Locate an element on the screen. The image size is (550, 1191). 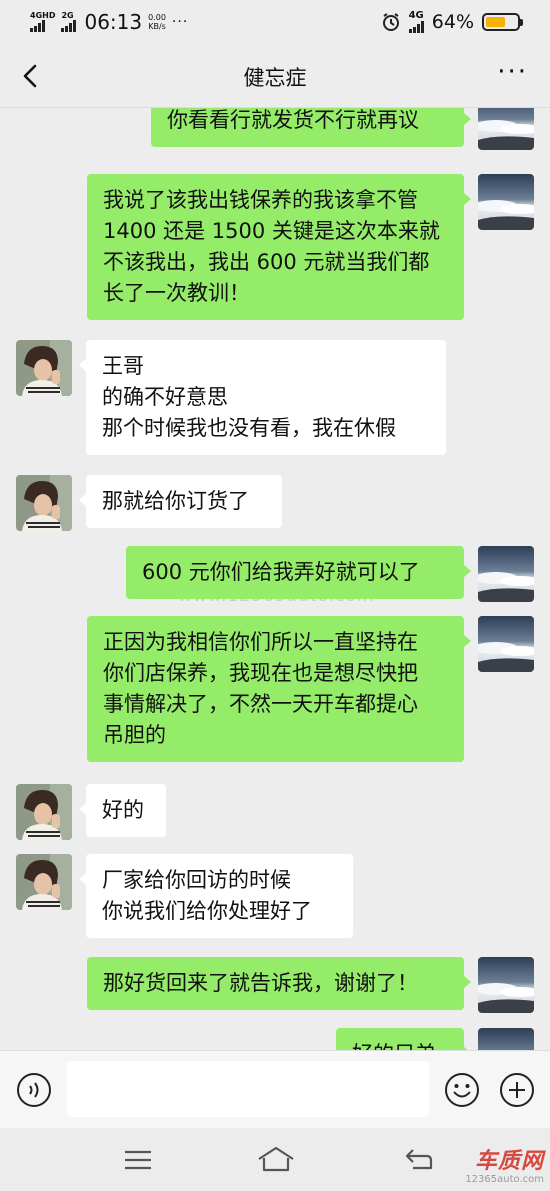
message-text-line: 厂家给你回访的时候 is located at coordinates (196, 880).